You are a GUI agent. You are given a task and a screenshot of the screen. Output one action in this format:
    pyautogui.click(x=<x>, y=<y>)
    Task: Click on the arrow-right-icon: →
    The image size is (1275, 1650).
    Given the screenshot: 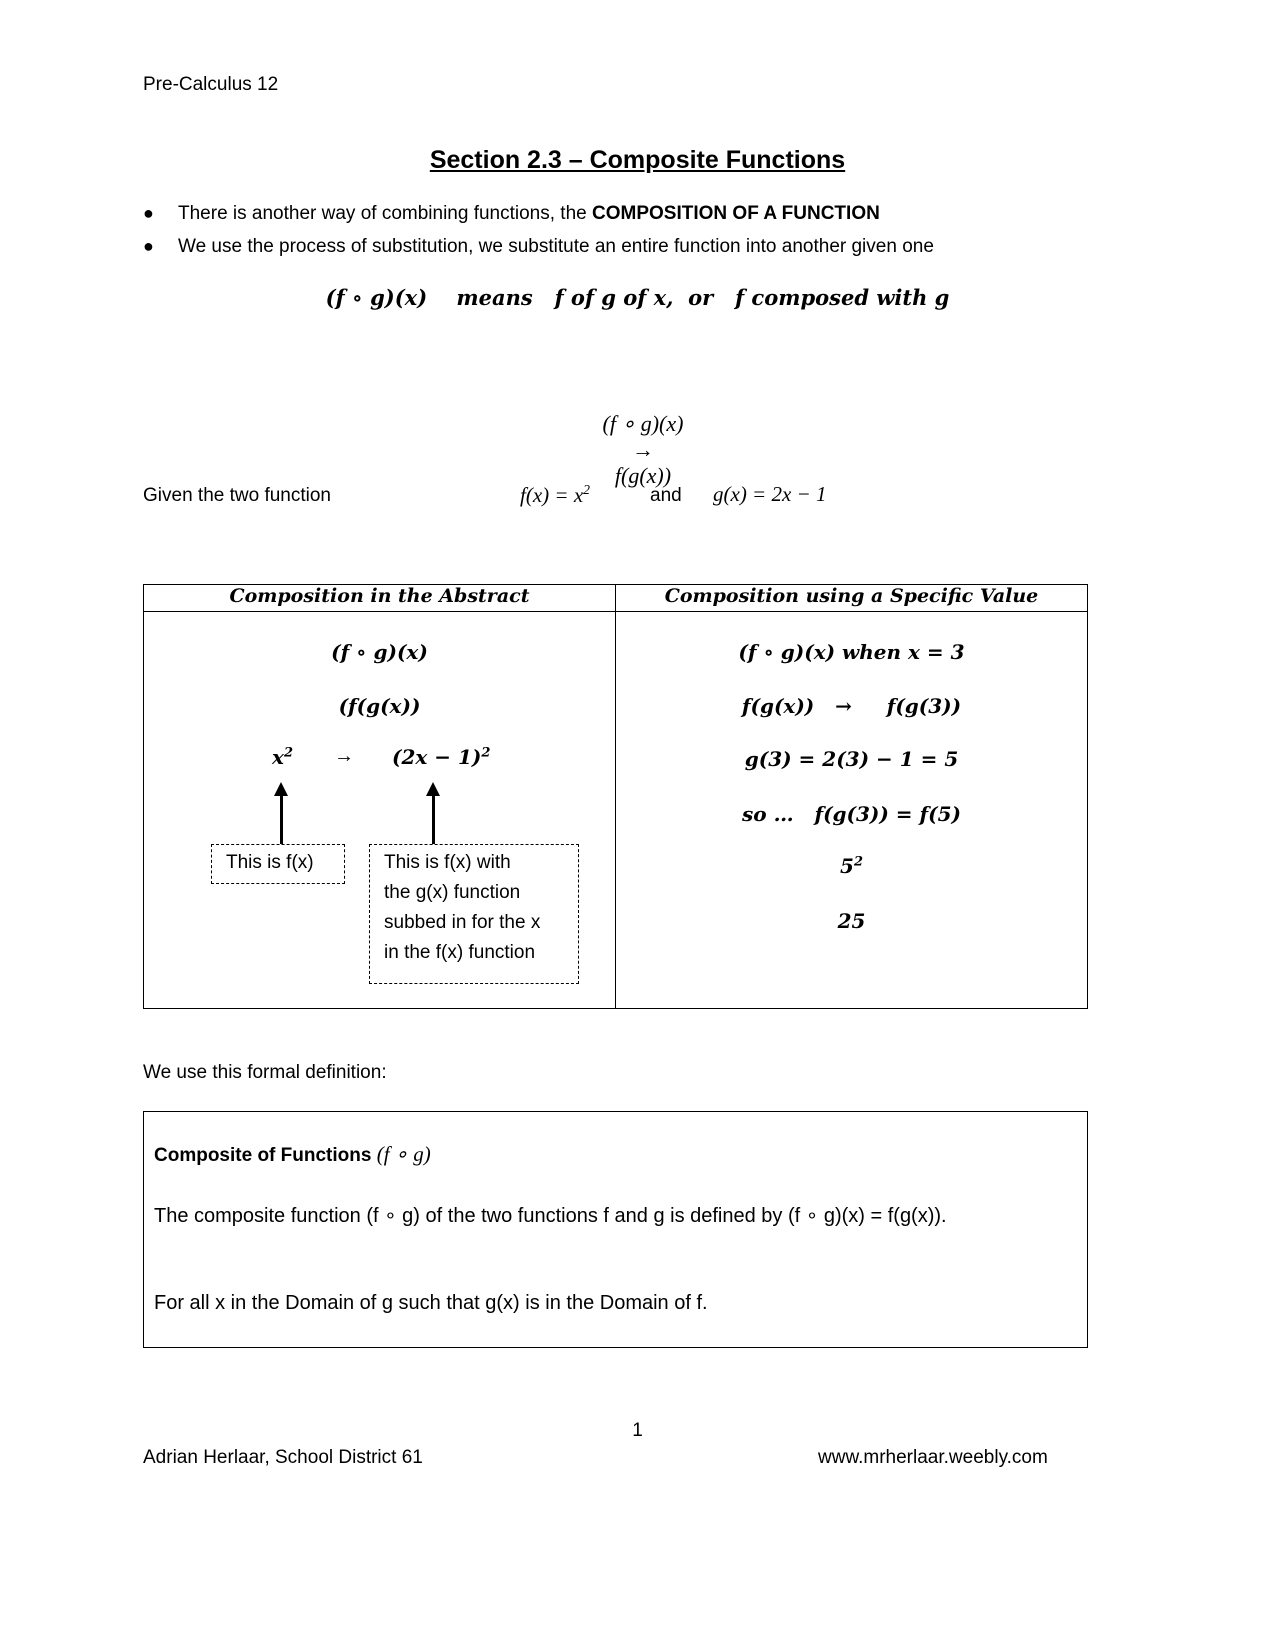 What is the action you would take?
    pyautogui.click(x=344, y=756)
    